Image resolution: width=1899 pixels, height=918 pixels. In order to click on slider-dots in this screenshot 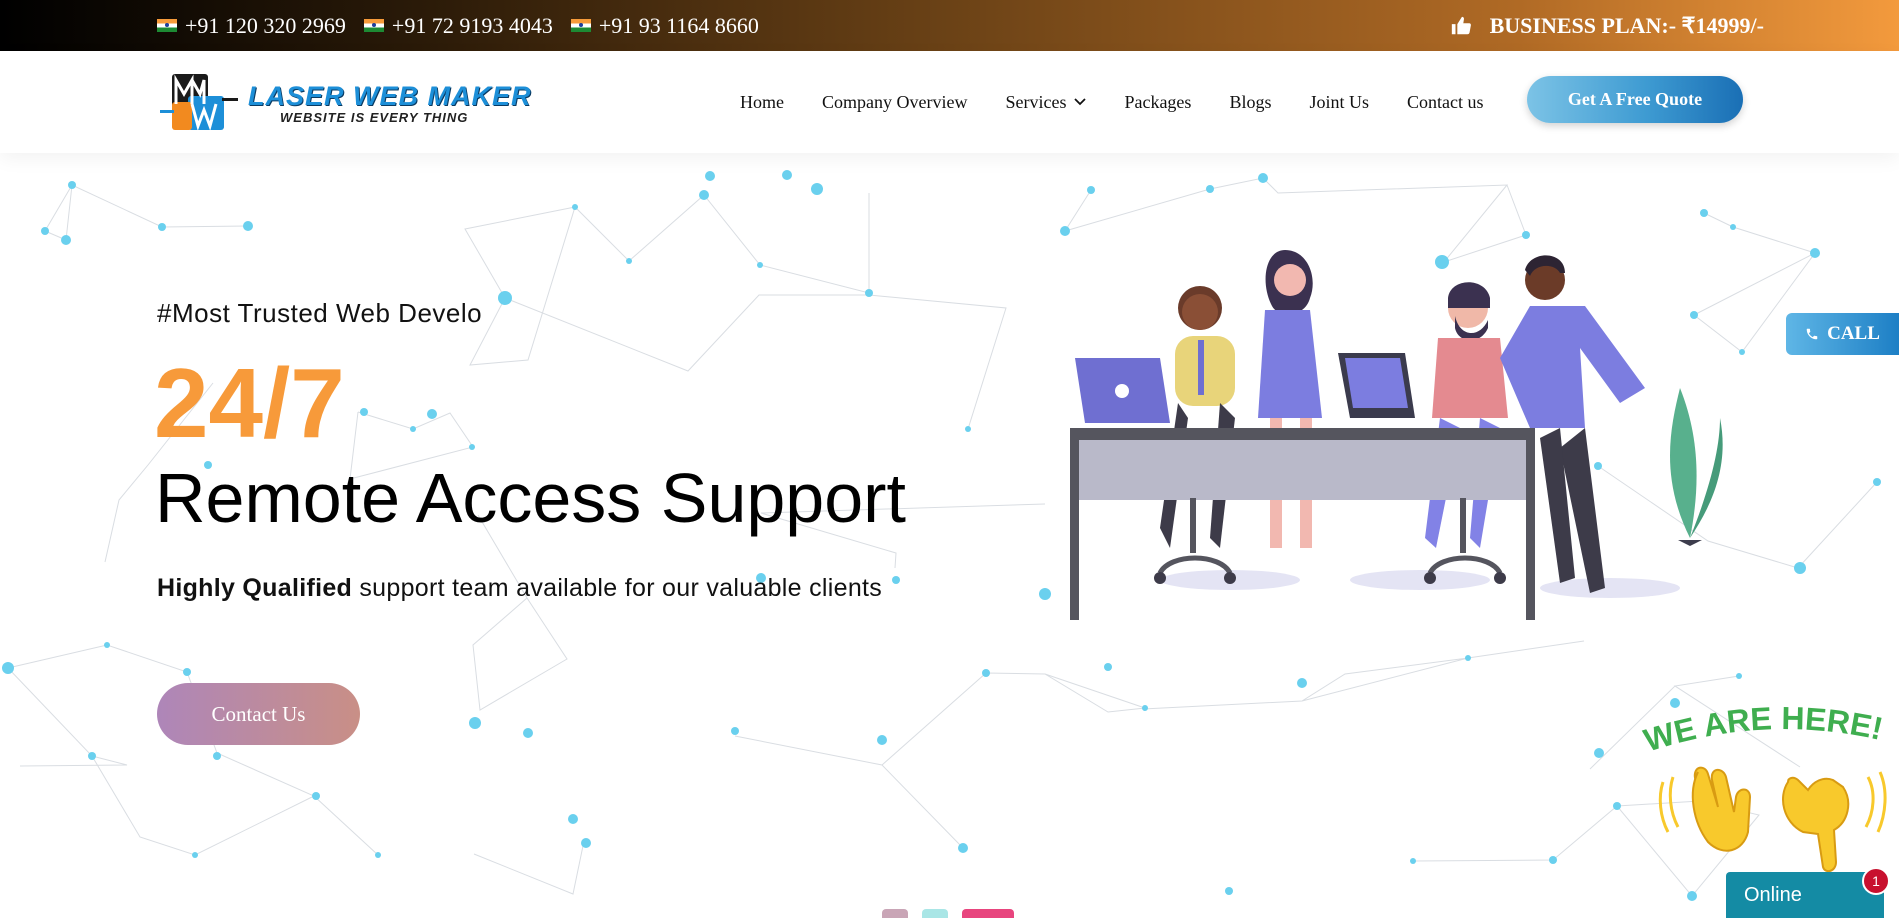, I will do `click(948, 913)`.